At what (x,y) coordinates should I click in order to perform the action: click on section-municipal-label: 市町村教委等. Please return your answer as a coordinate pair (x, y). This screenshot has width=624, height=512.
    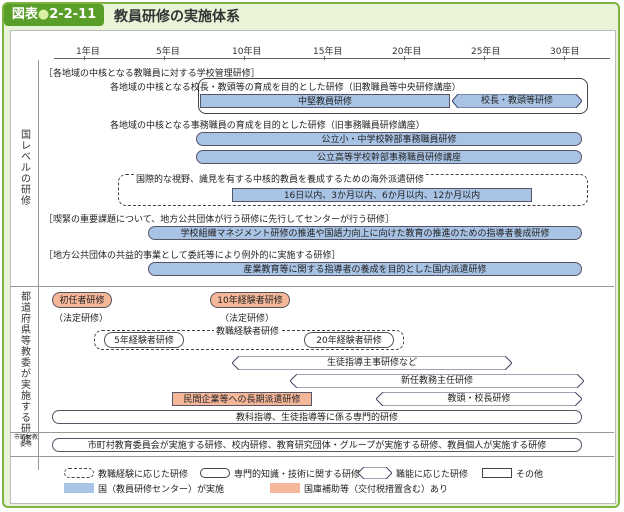
    Looking at the image, I should click on (26, 441).